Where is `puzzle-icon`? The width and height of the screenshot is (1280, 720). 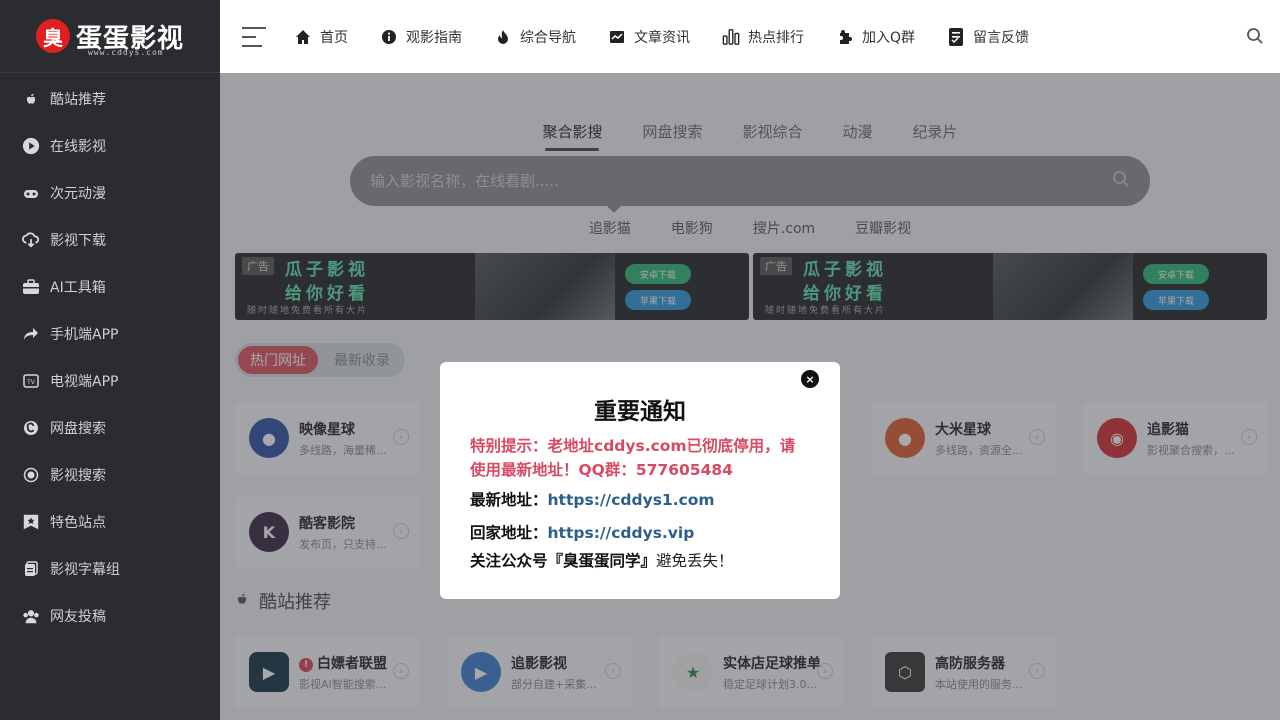
puzzle-icon is located at coordinates (845, 37).